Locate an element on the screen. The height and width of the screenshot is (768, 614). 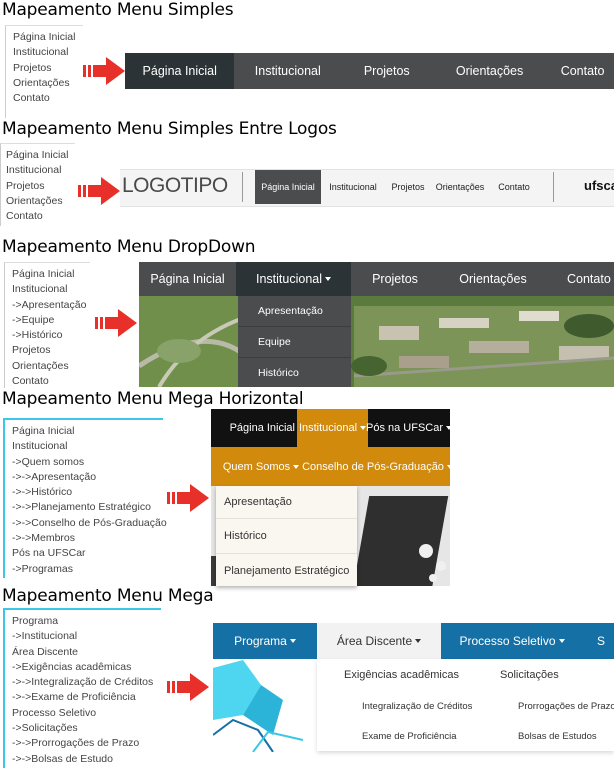
nav-item-programa: Programa is located at coordinates (265, 641).